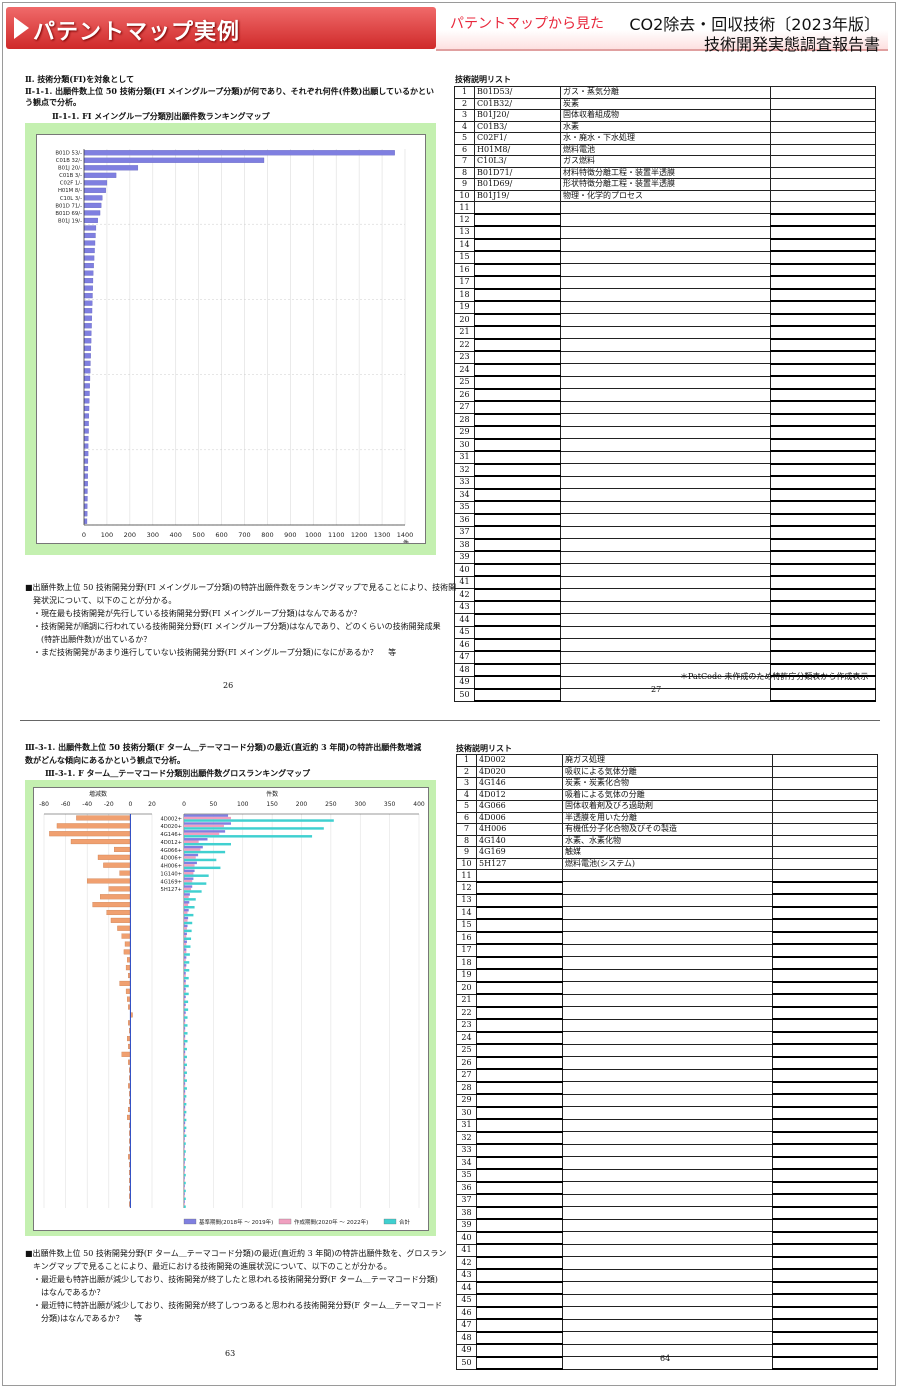  I want to click on list-row: 26, so click(667, 1063).